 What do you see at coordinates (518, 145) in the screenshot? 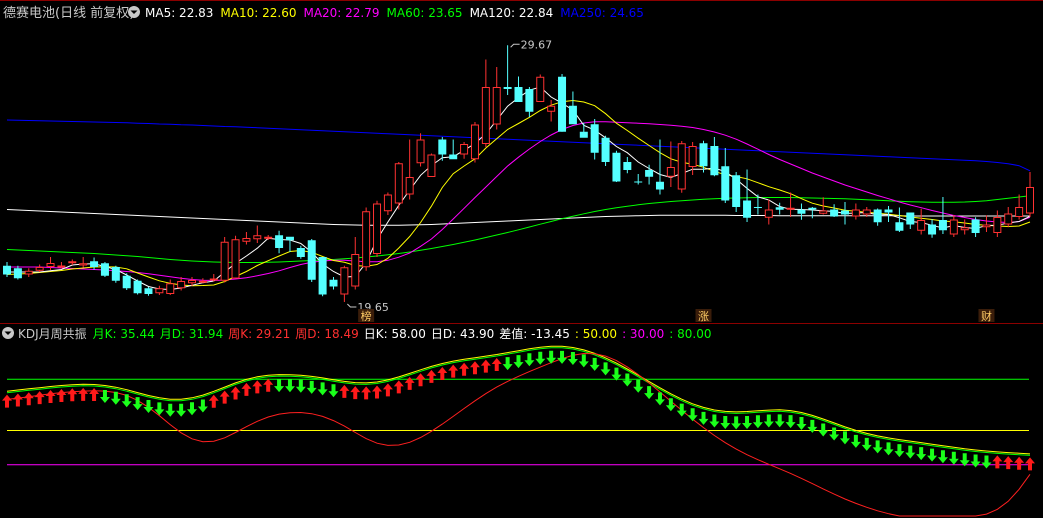
I see `ma250-line` at bounding box center [518, 145].